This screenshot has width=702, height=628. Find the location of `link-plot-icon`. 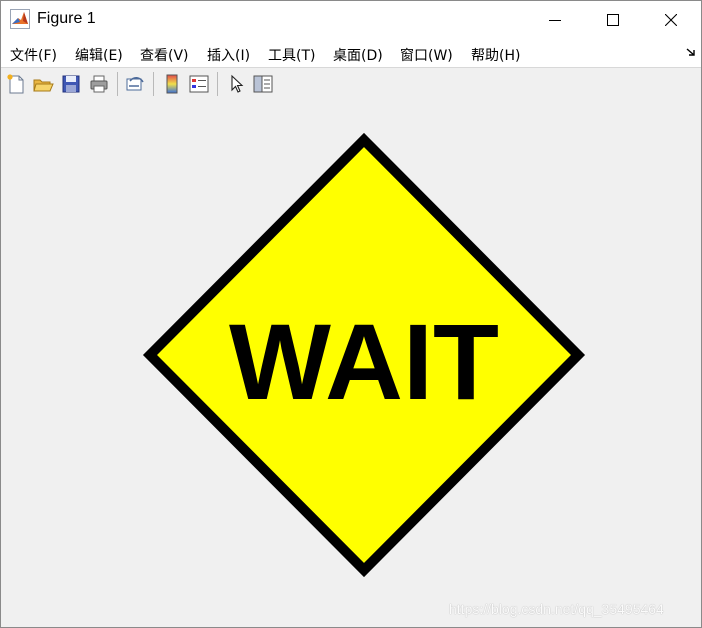

link-plot-icon is located at coordinates (135, 84).